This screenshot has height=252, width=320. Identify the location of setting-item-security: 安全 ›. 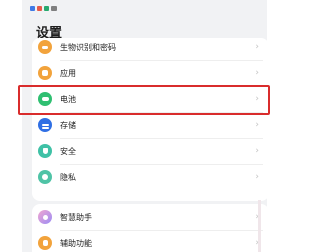
(149, 151).